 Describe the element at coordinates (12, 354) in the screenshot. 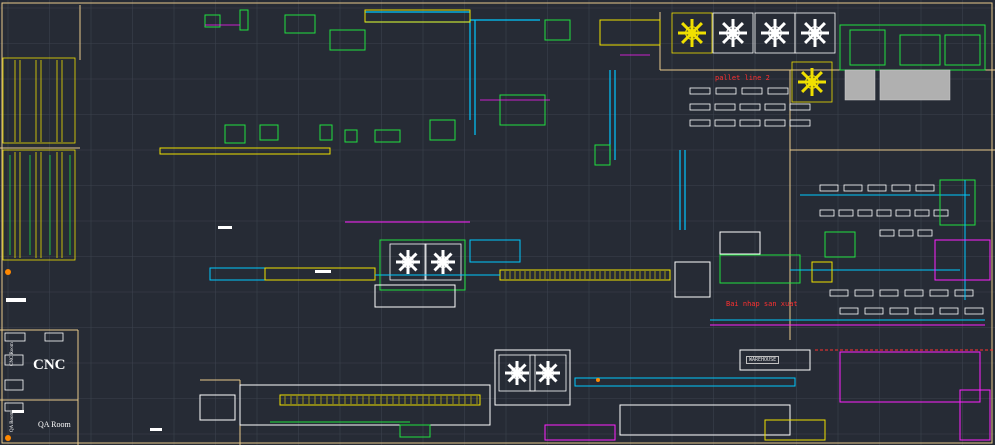

I see `cnc-room-small-label: CNC Room` at that location.